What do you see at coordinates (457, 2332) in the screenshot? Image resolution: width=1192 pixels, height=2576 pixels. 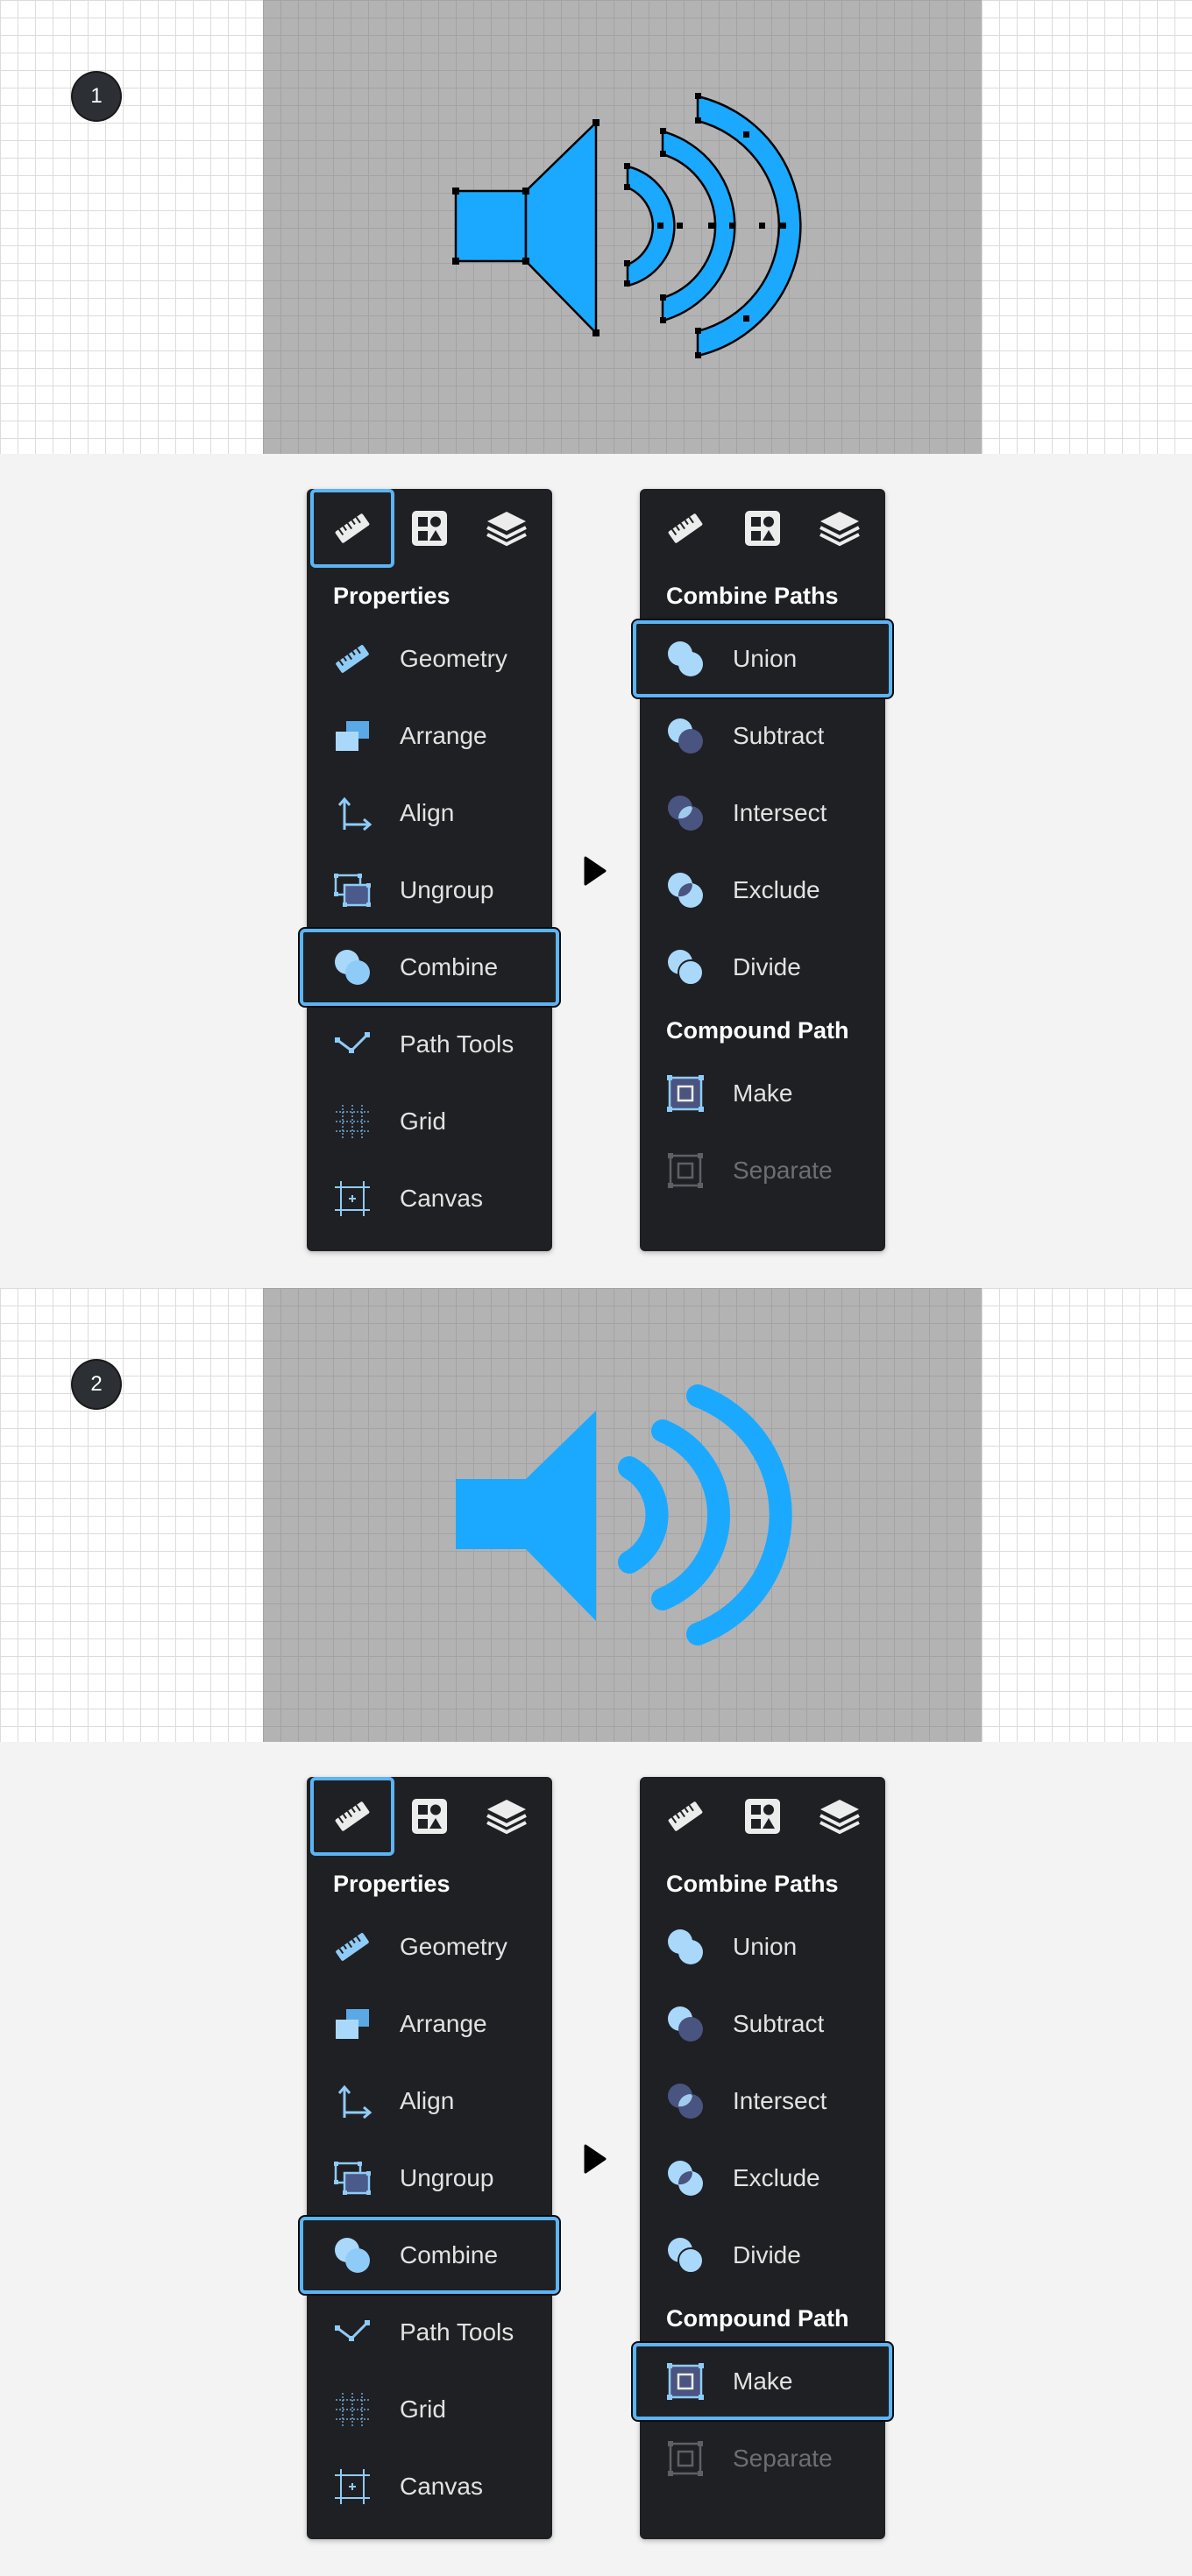 I see `menu-item-label: Path Tools` at bounding box center [457, 2332].